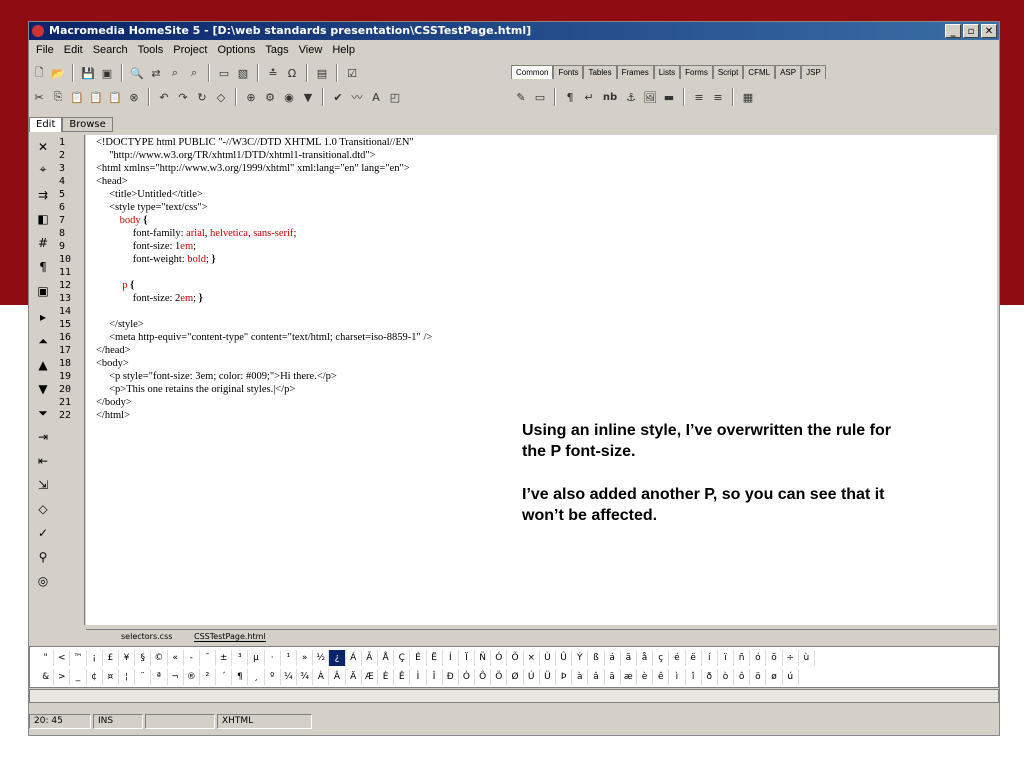 Image resolution: width=1024 pixels, height=768 pixels. Describe the element at coordinates (322, 73) in the screenshot. I see `monitor-icon: ▤` at that location.